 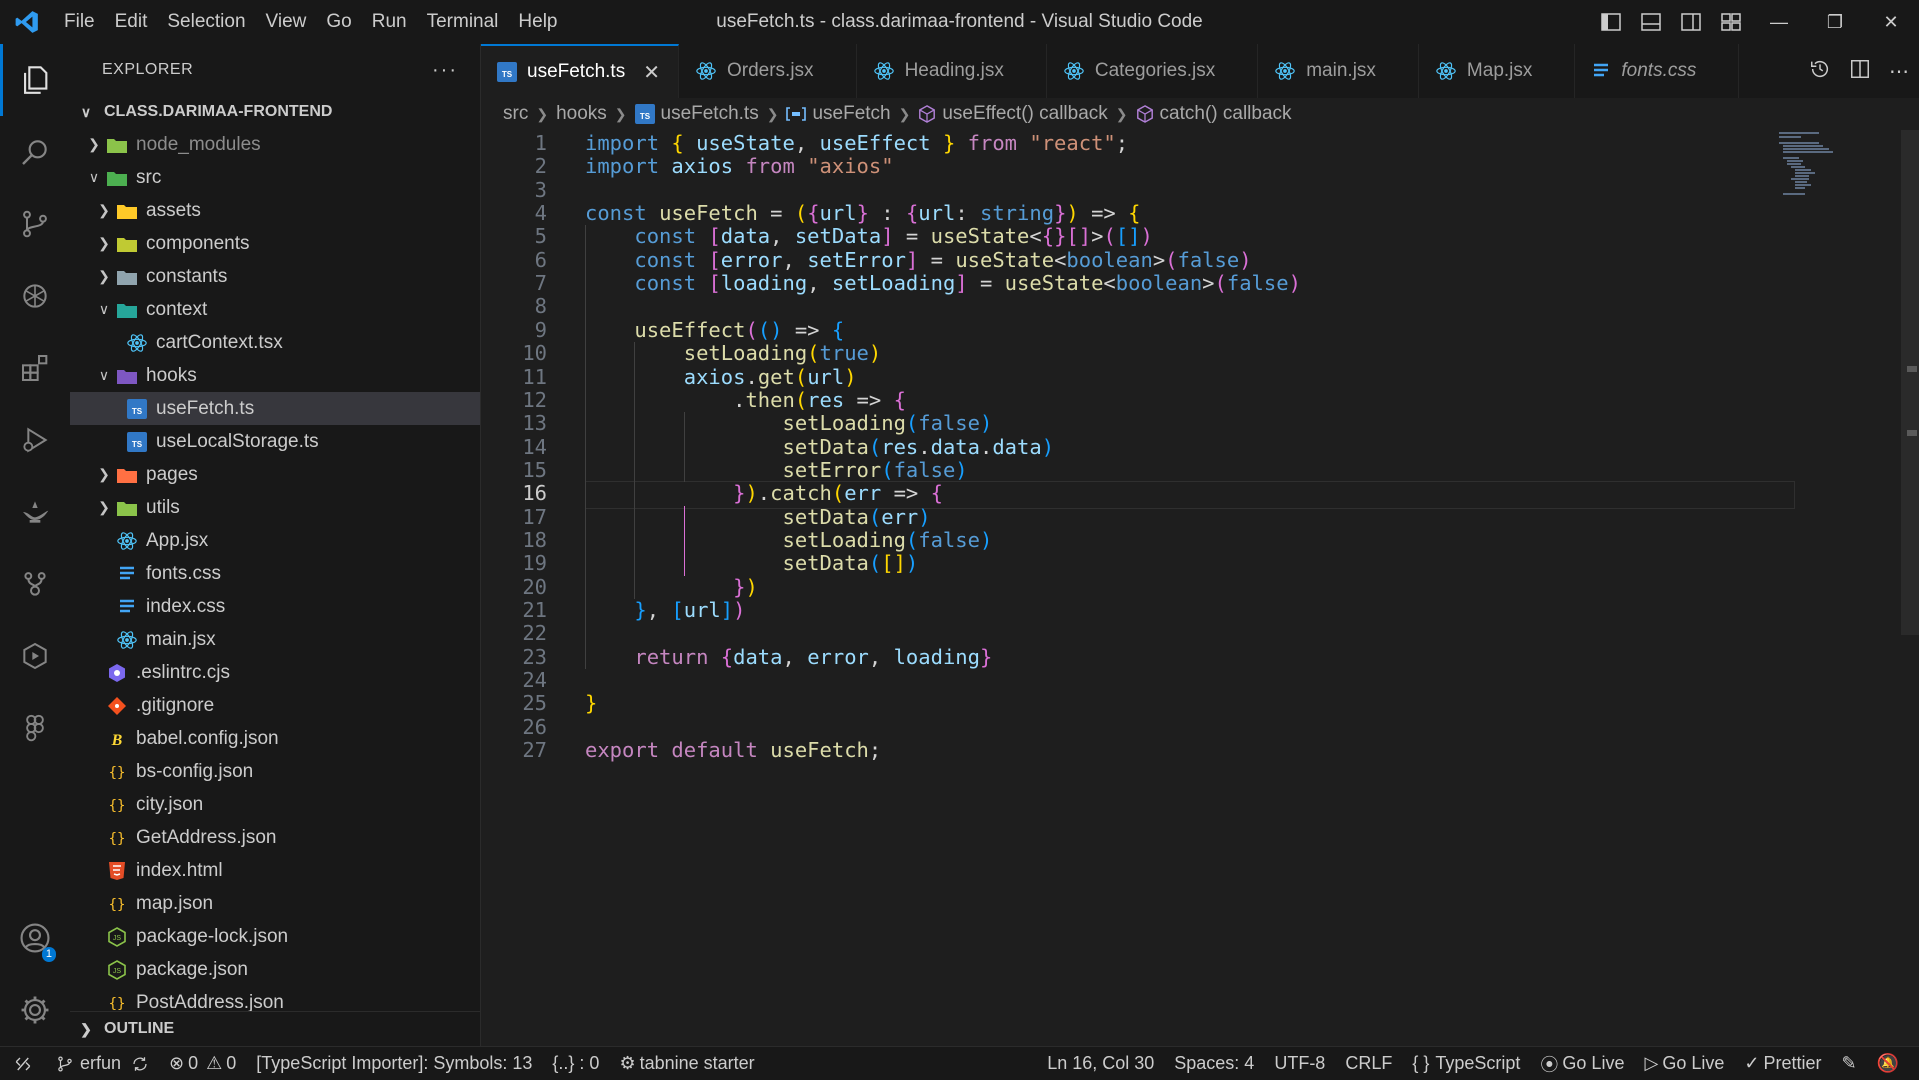 I want to click on extensions-icon, so click(x=35, y=368).